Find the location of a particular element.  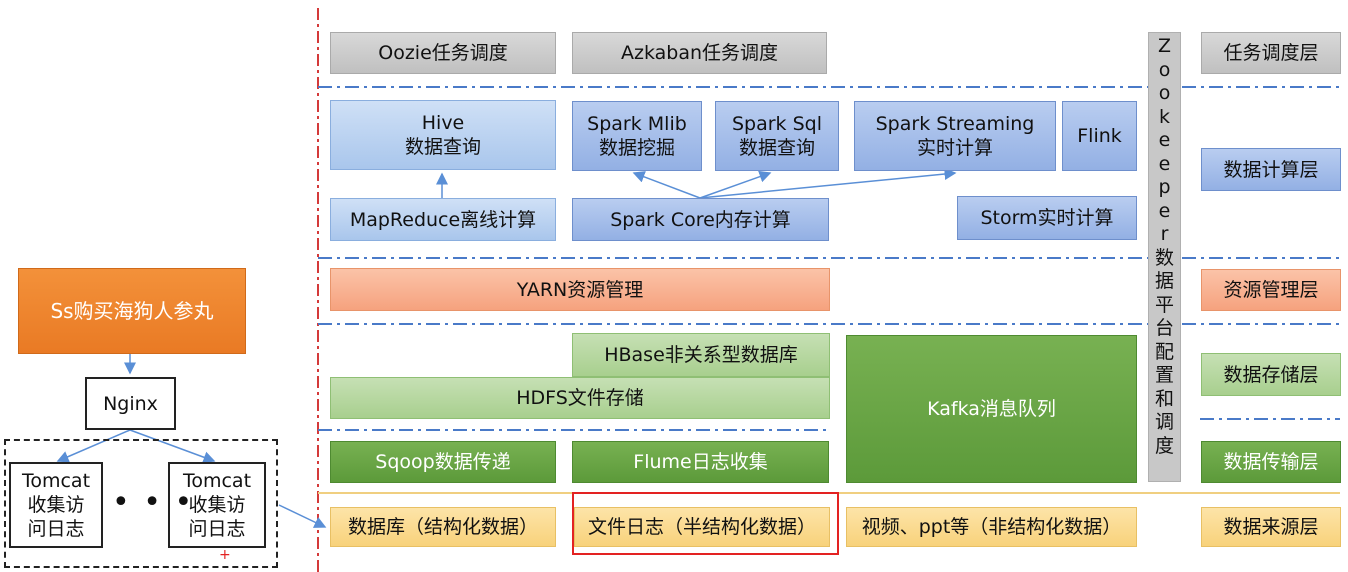

shop-label: Ss购买海狗人参丸 is located at coordinates (132, 311).